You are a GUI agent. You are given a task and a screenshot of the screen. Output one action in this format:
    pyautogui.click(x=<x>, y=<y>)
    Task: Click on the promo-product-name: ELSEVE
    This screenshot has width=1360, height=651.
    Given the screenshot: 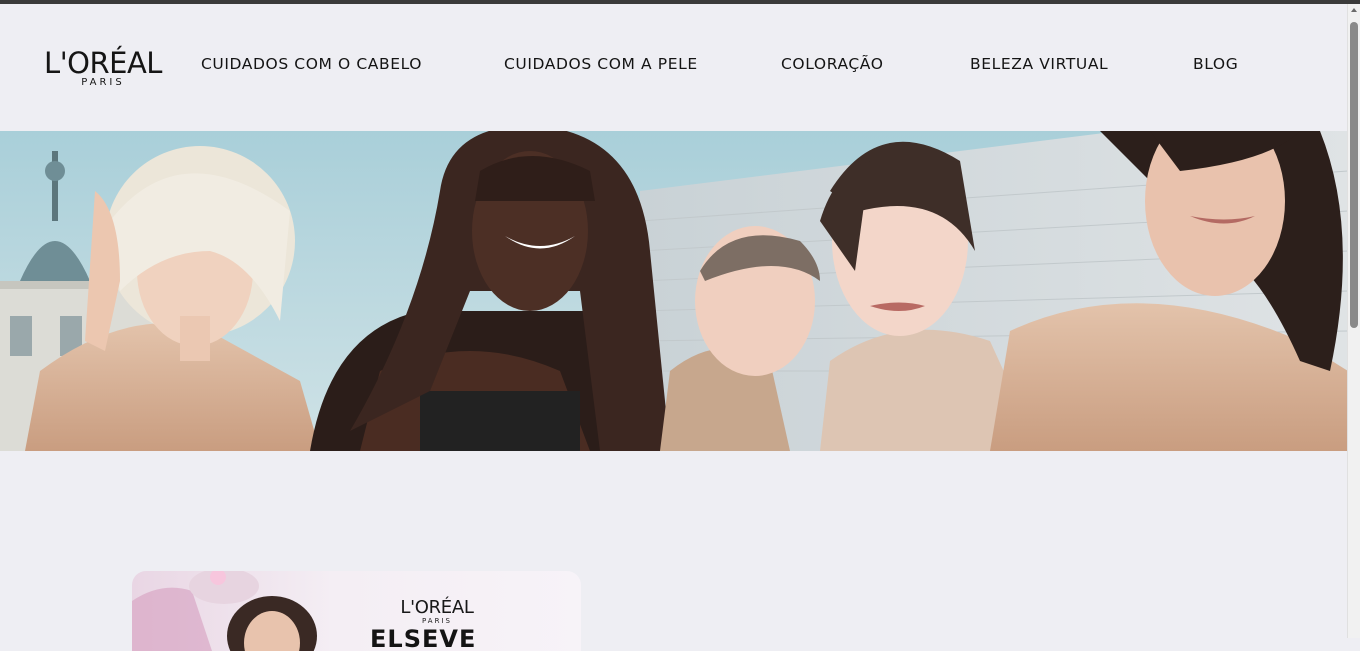 What is the action you would take?
    pyautogui.click(x=423, y=638)
    